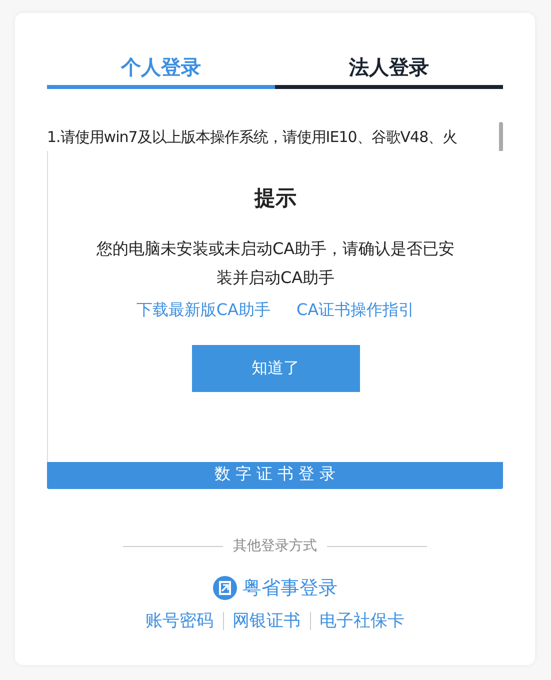  What do you see at coordinates (362, 620) in the screenshot?
I see `login-method-link: 电子社保卡` at bounding box center [362, 620].